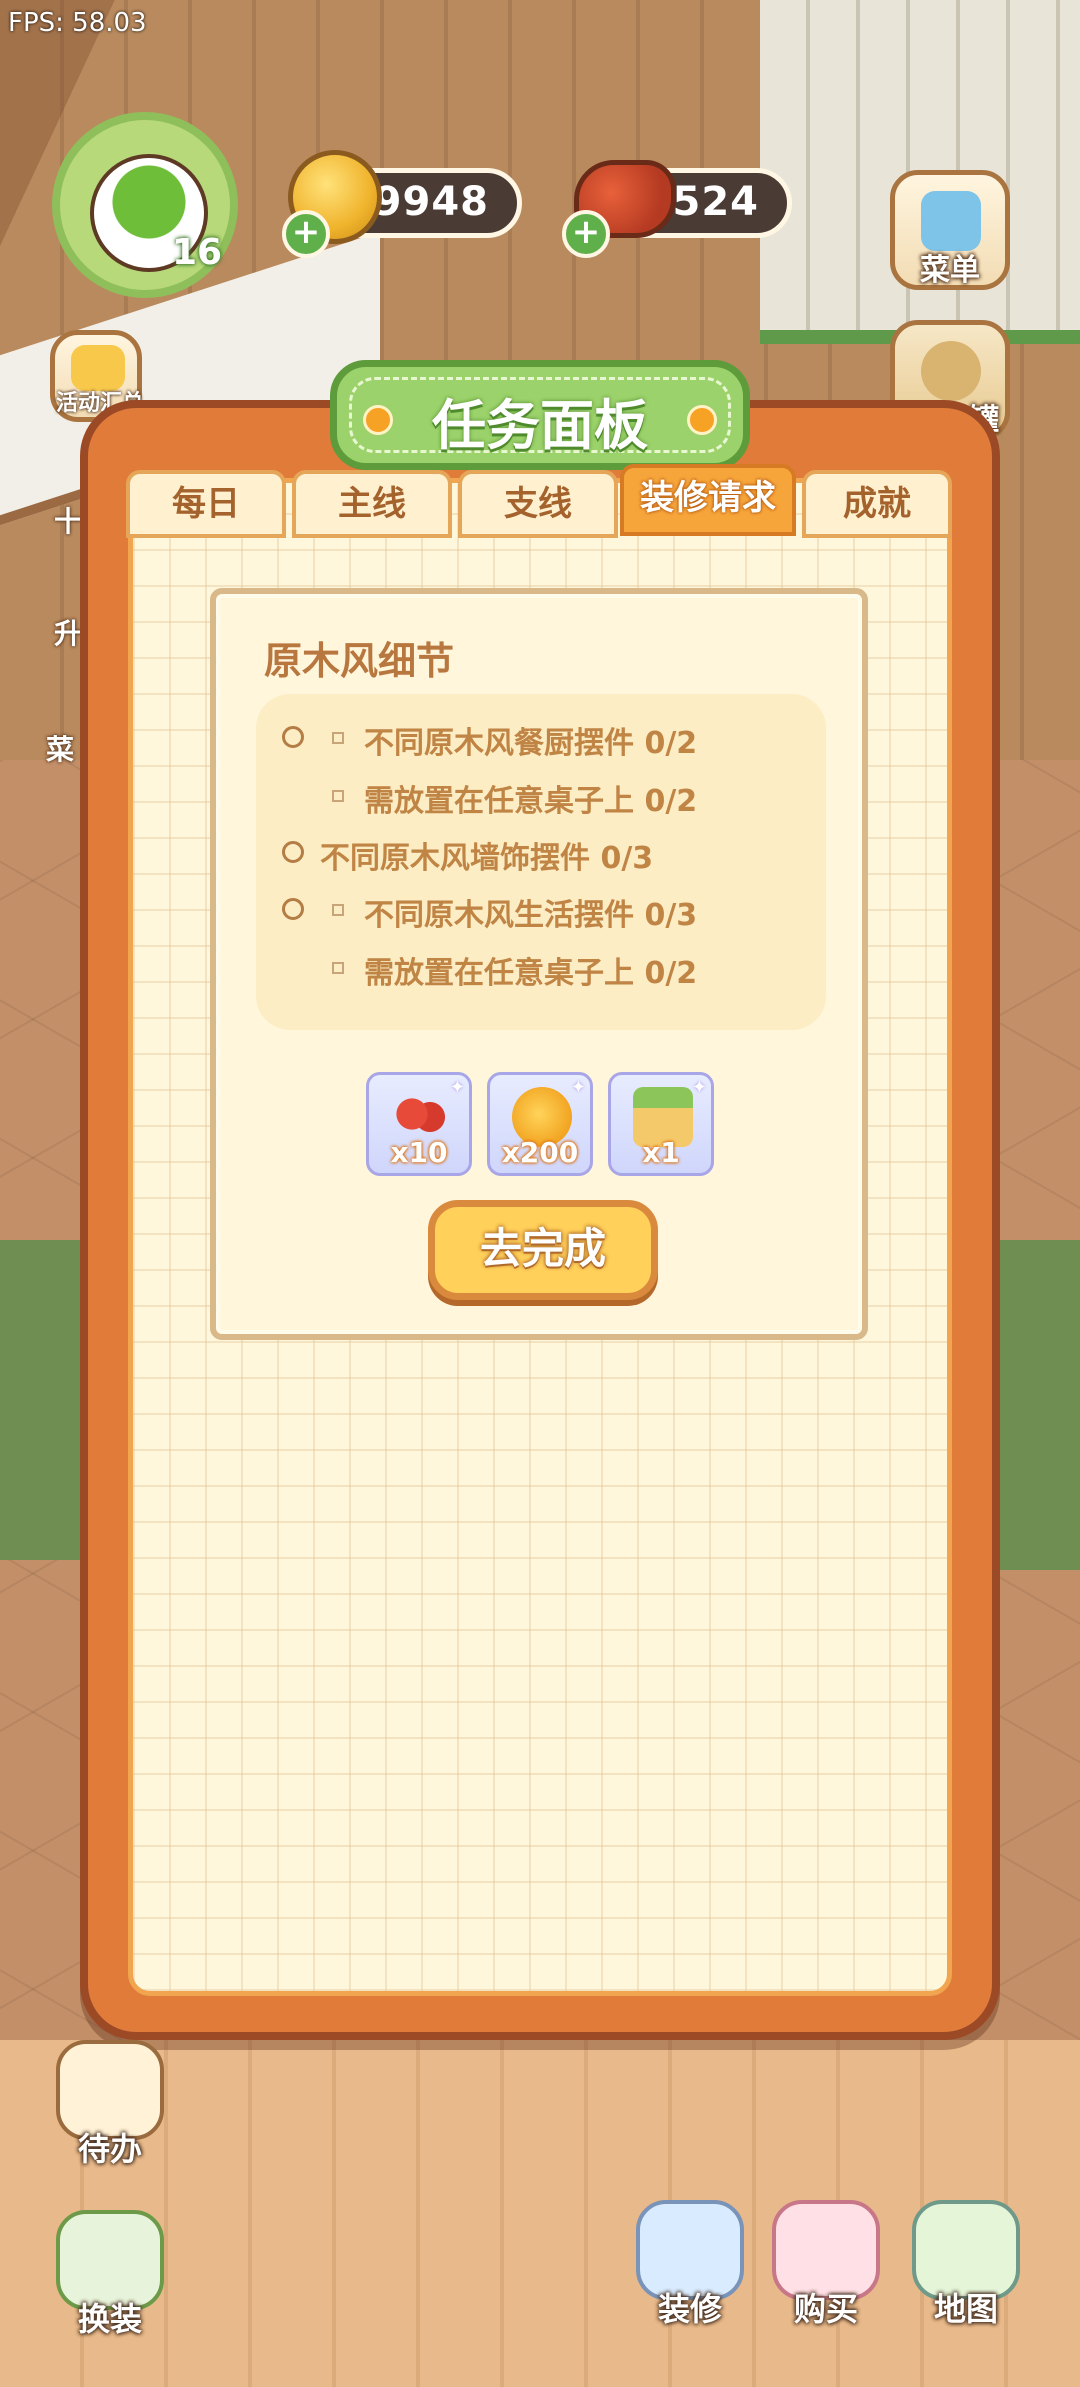  Describe the element at coordinates (538, 504) in the screenshot. I see `tab-side: 支线` at that location.